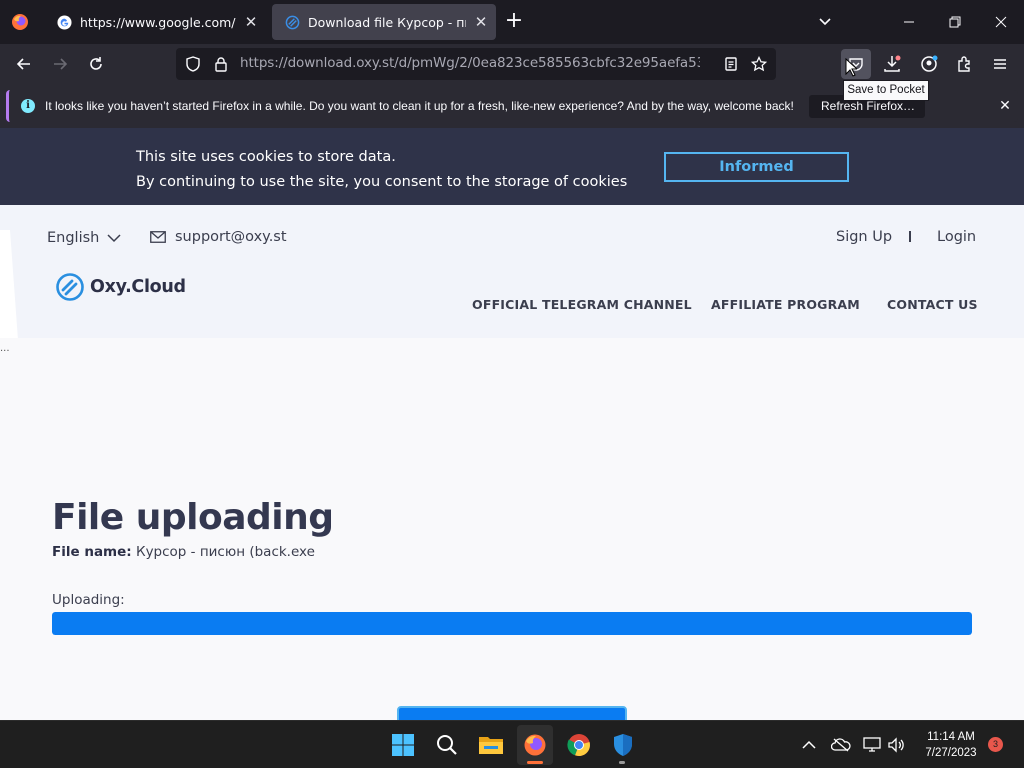 The image size is (1024, 768). Describe the element at coordinates (28, 106) in the screenshot. I see `info-icon: i` at that location.